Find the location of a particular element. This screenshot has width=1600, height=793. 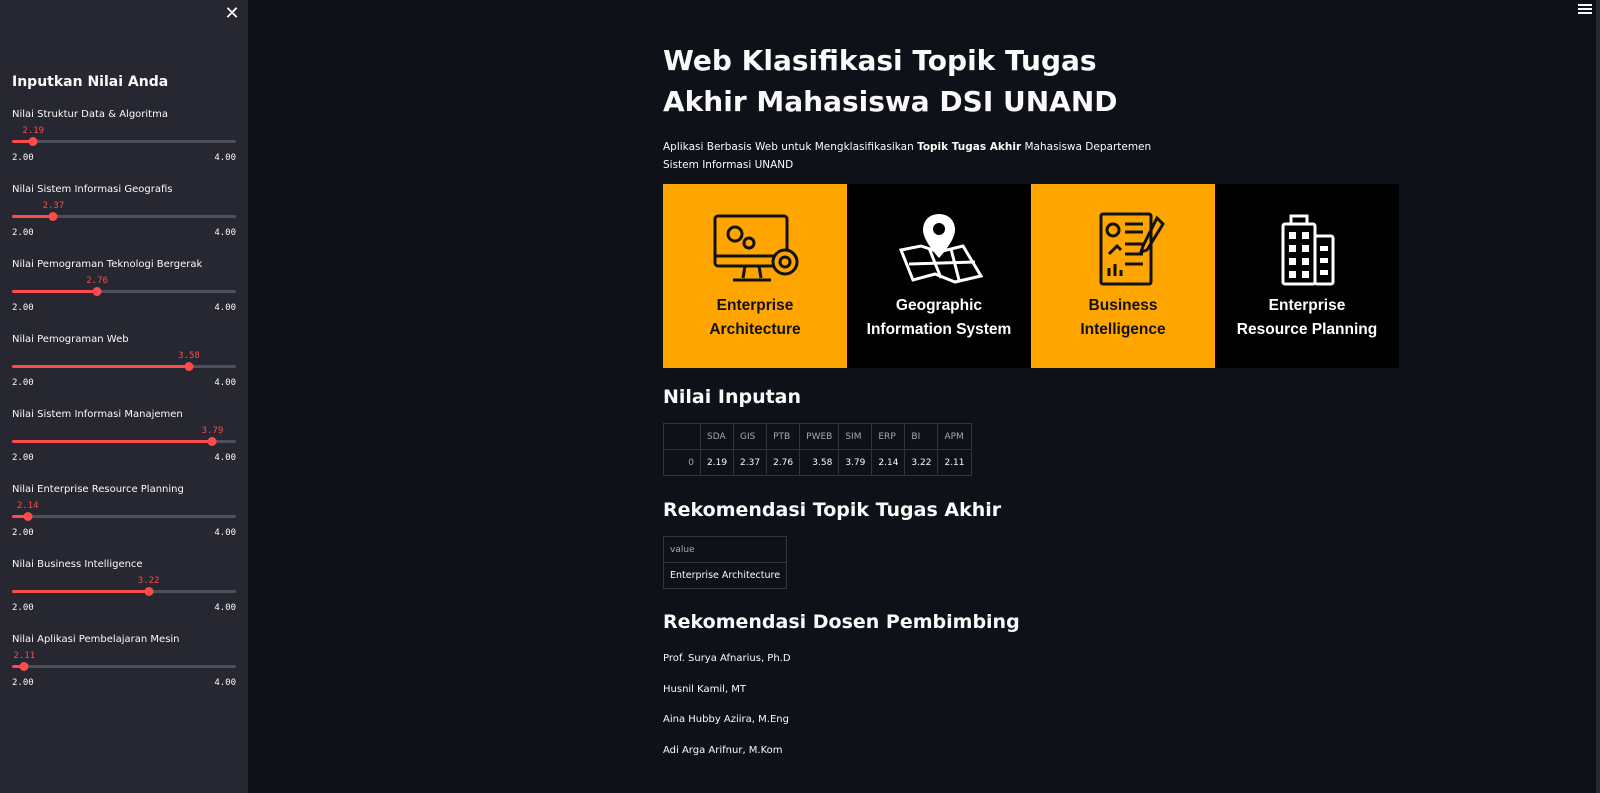

slider-value: 2.76 is located at coordinates (97, 281).